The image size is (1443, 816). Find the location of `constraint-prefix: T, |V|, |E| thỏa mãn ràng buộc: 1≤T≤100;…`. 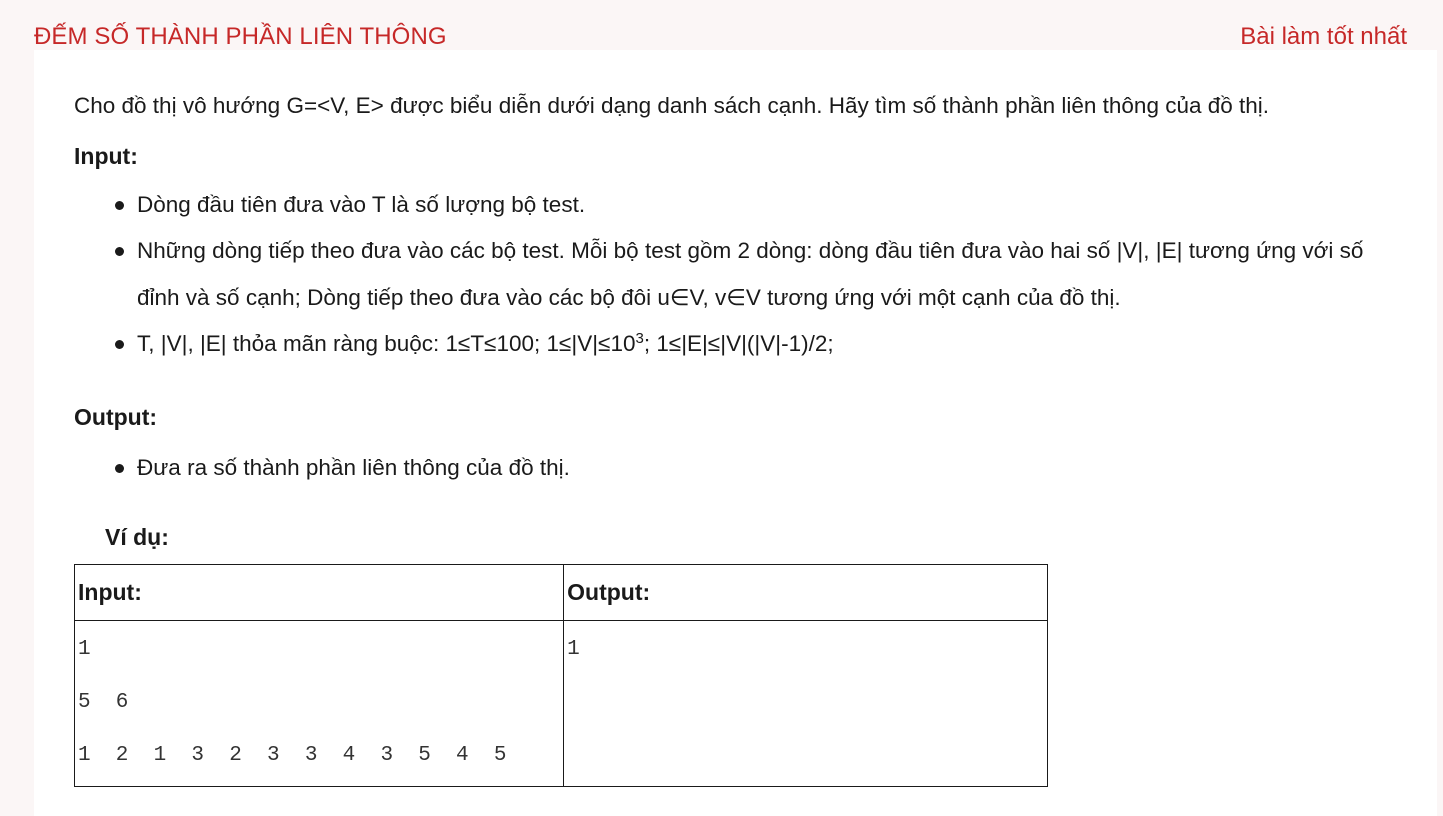

constraint-prefix: T, |V|, |E| thỏa mãn ràng buộc: 1≤T≤100;… is located at coordinates (386, 343).